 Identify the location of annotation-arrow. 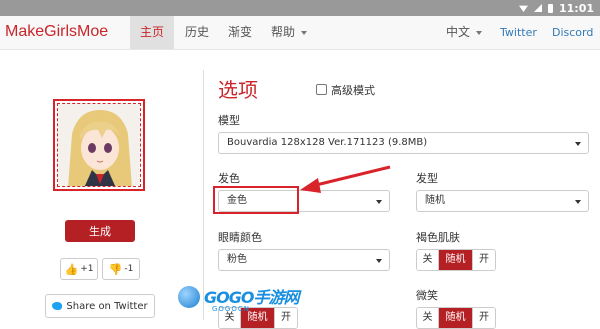
(345, 179).